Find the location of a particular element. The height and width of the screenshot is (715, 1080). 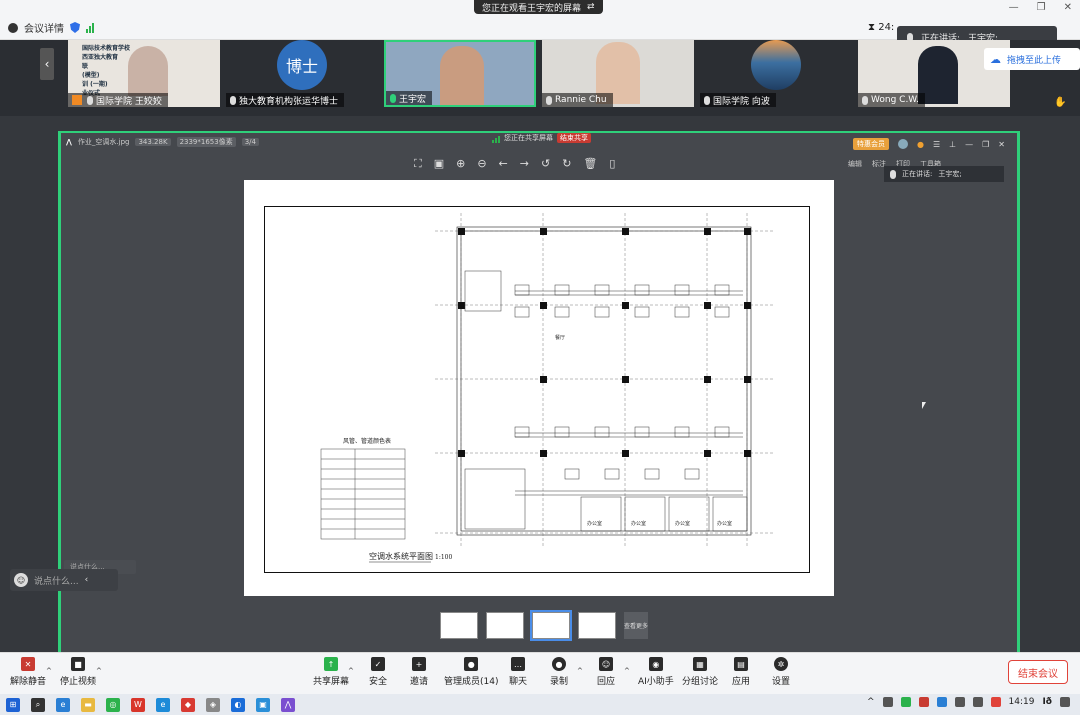

share-screen-button: ↑ 共享屏幕 is located at coordinates (331, 672).